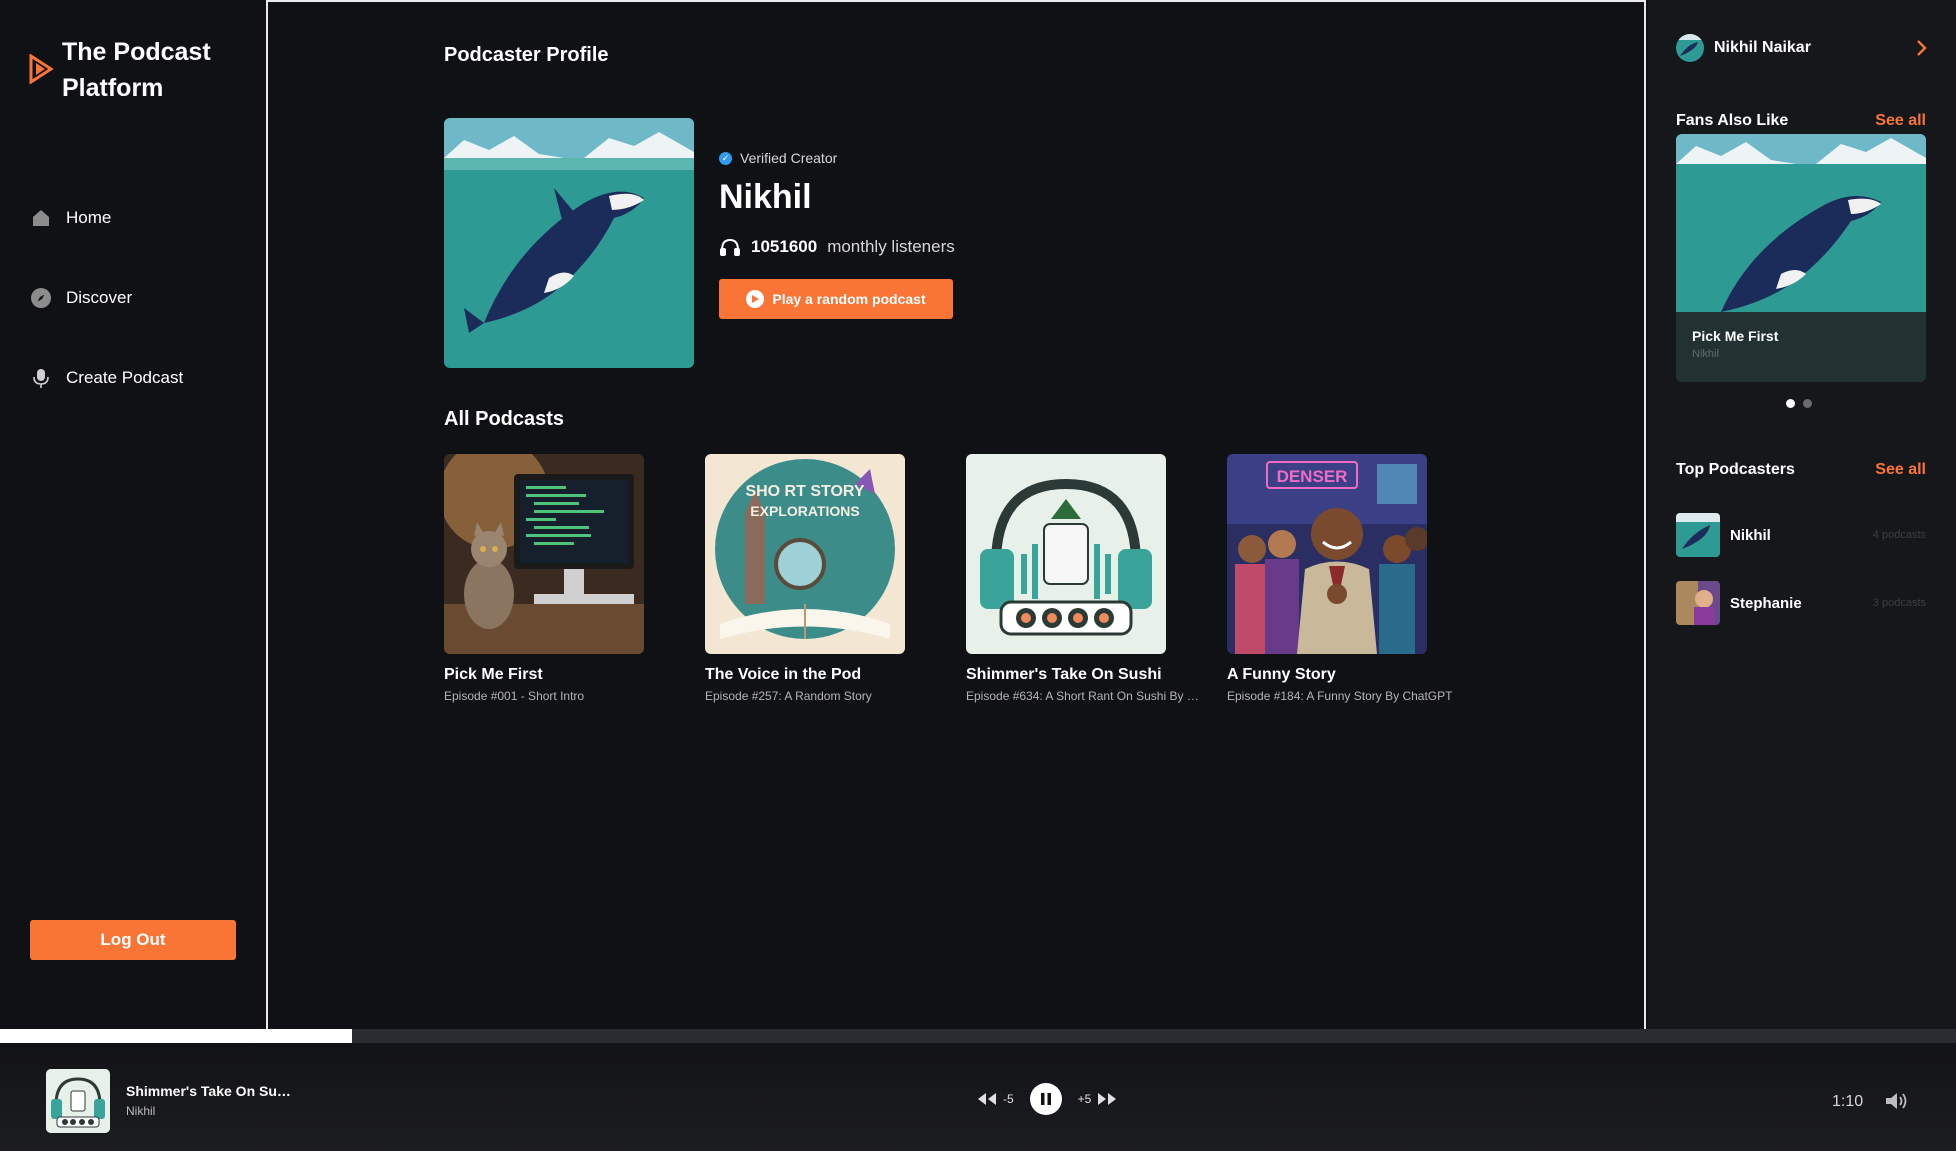 This screenshot has width=1956, height=1151. Describe the element at coordinates (569, 243) in the screenshot. I see `profile-cover-image` at that location.